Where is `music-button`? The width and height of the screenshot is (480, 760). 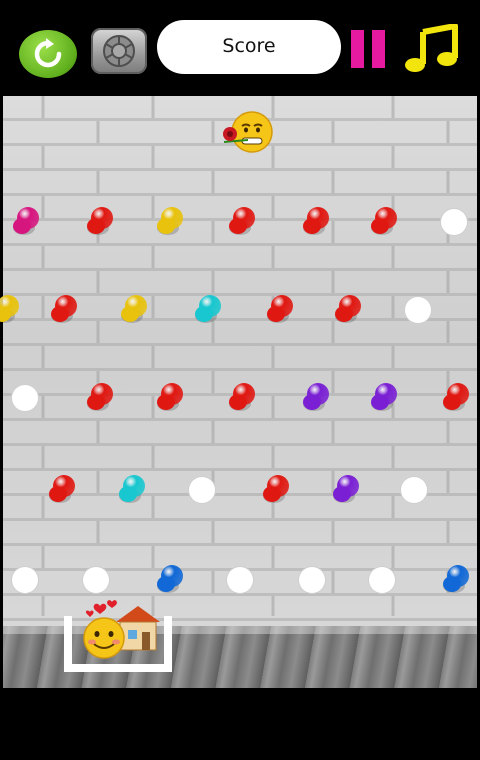
music-button is located at coordinates (431, 48).